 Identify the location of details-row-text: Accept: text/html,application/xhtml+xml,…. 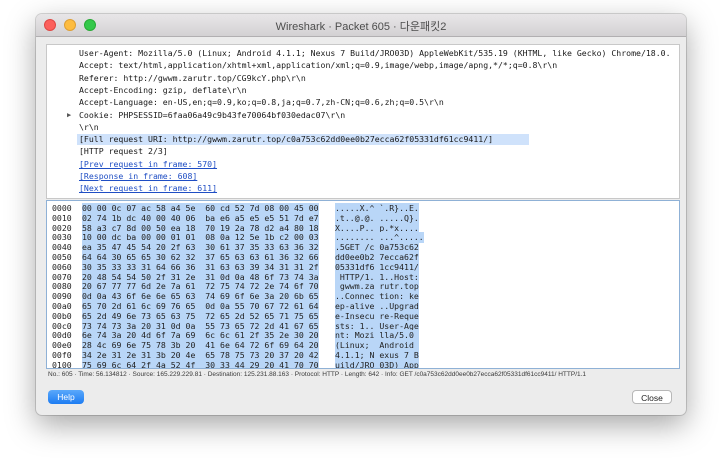
(318, 65).